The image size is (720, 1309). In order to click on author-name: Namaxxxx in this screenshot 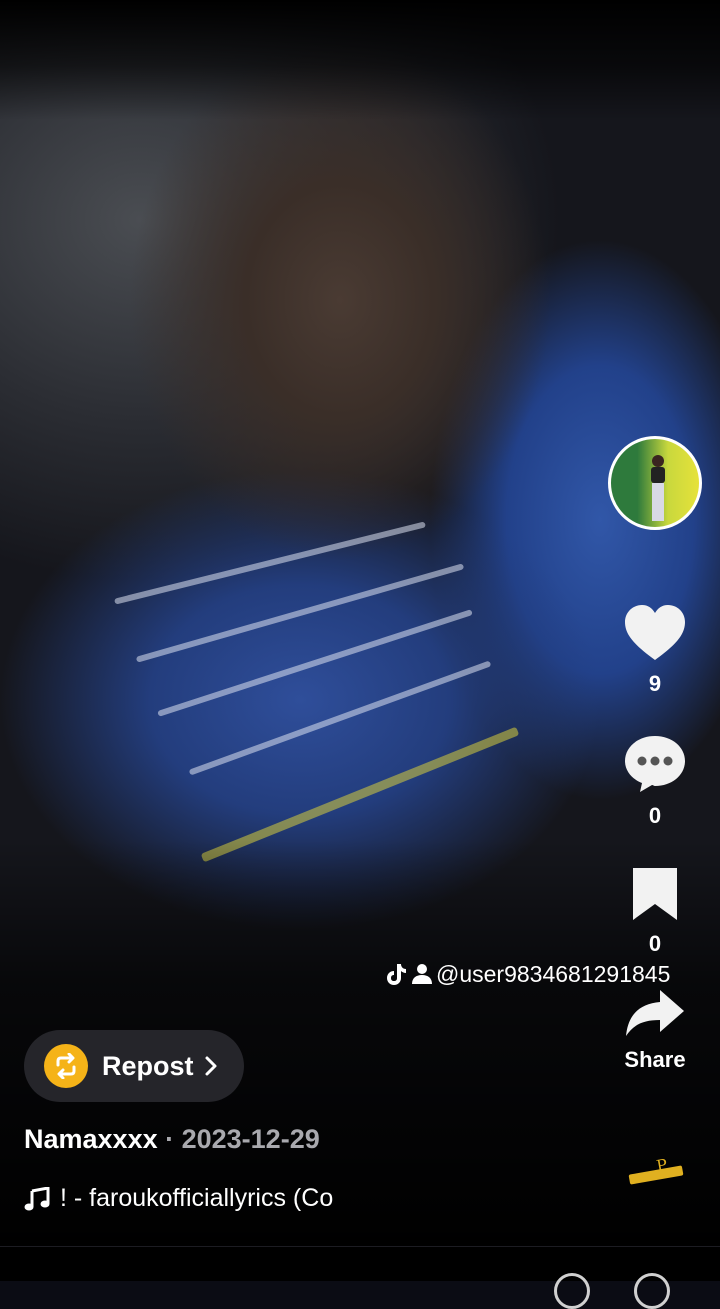, I will do `click(91, 1139)`.